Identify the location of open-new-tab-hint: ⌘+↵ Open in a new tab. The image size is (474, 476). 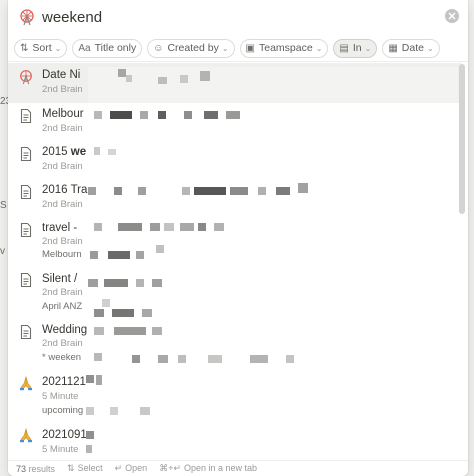
(208, 468).